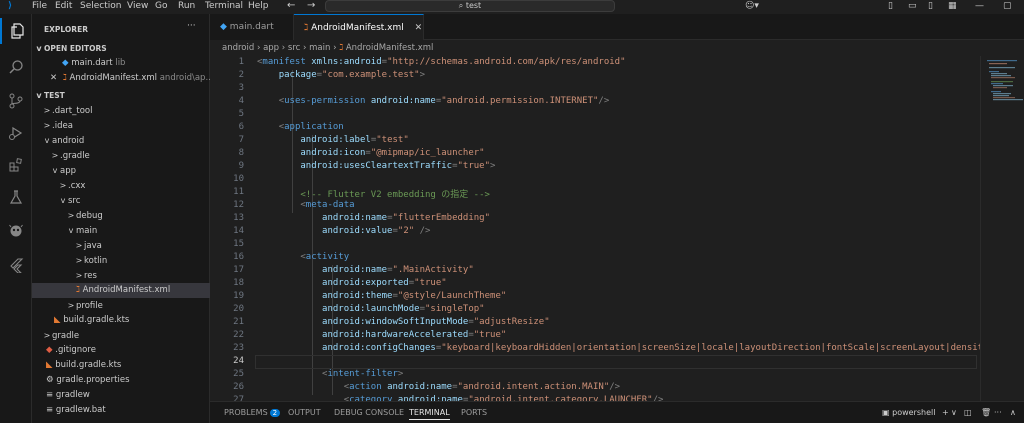 This screenshot has width=1024, height=423. I want to click on tree-item: ◆ .gitignore, so click(127, 350).